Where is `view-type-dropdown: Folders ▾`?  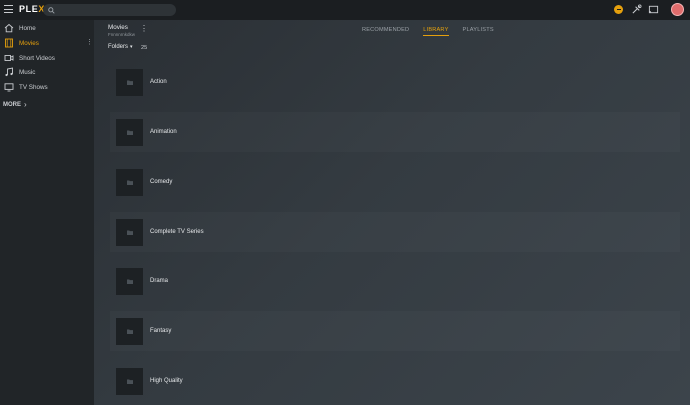 view-type-dropdown: Folders ▾ is located at coordinates (120, 47).